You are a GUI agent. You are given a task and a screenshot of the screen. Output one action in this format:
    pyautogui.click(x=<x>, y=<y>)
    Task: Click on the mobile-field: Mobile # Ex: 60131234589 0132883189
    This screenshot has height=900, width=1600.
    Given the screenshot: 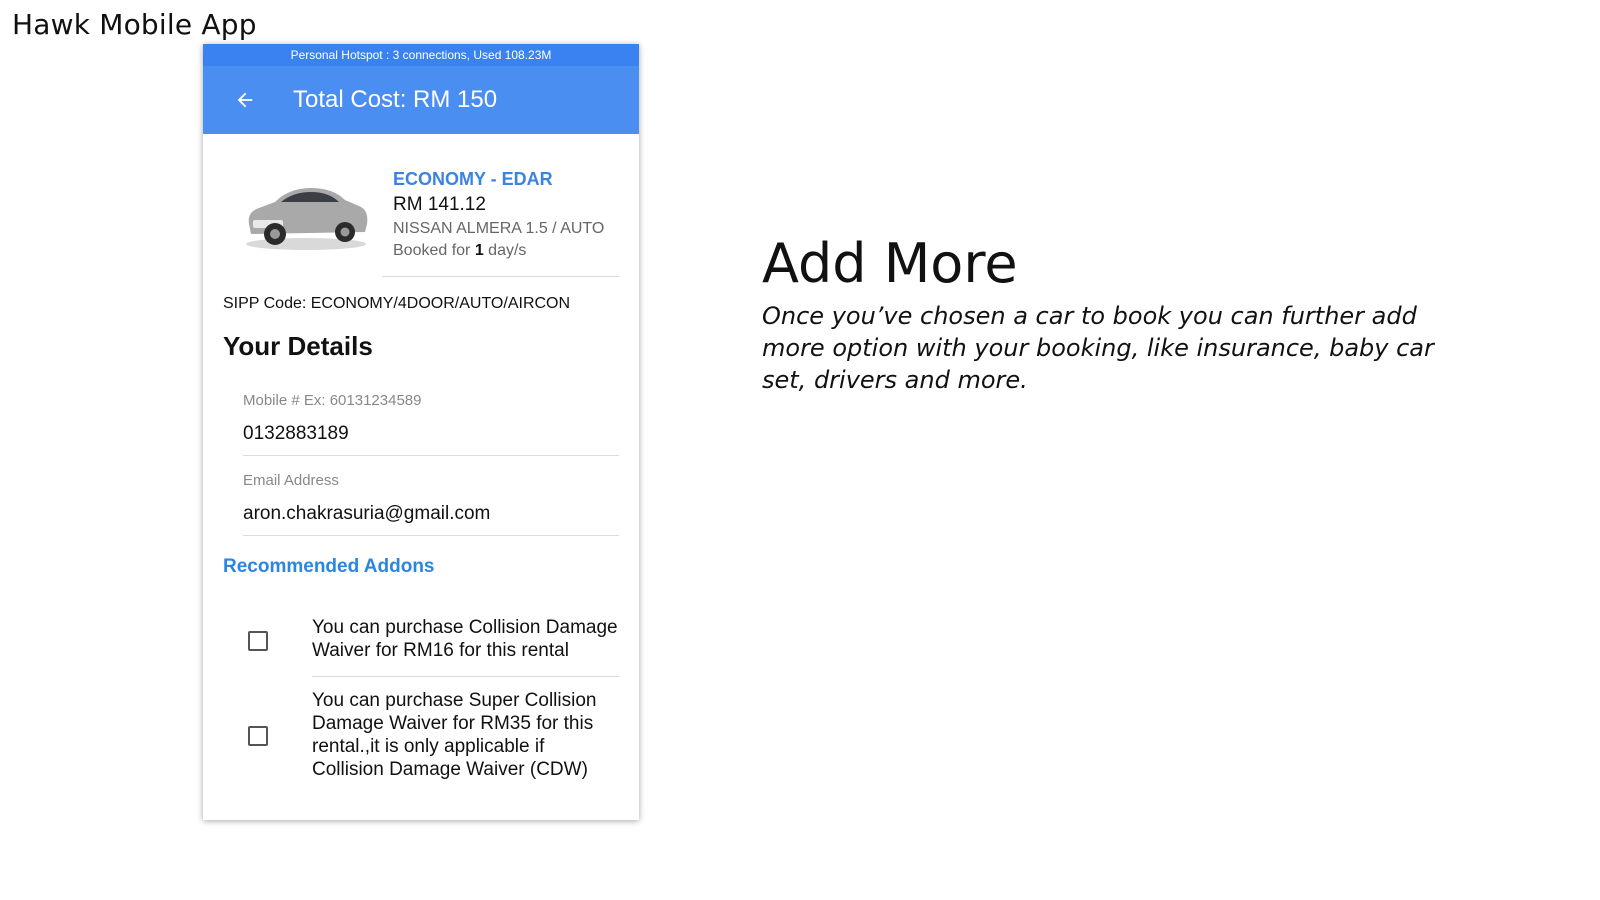 What is the action you would take?
    pyautogui.click(x=431, y=424)
    